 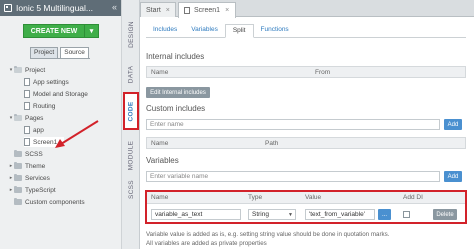 I want to click on tree-item-label: App settings, so click(x=51, y=82).